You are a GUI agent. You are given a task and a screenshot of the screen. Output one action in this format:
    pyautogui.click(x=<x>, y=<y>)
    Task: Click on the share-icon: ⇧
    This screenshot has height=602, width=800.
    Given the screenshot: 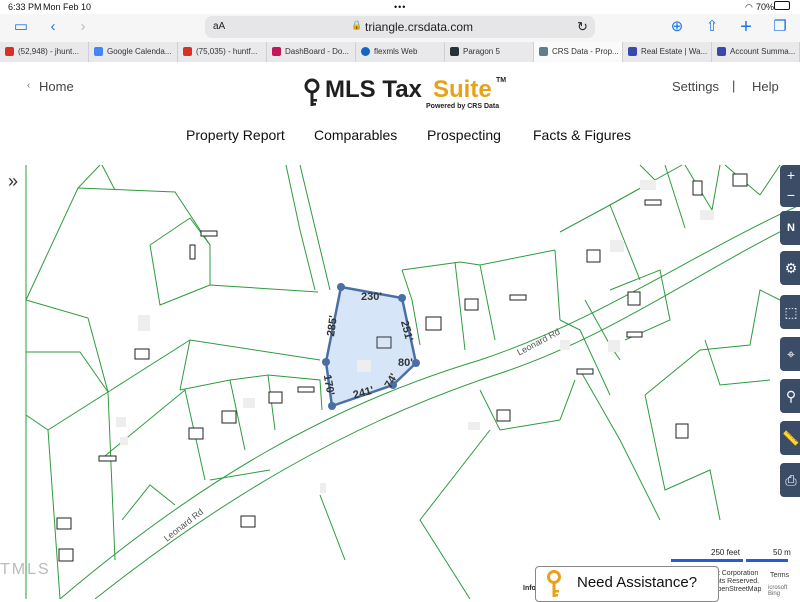 What is the action you would take?
    pyautogui.click(x=712, y=27)
    